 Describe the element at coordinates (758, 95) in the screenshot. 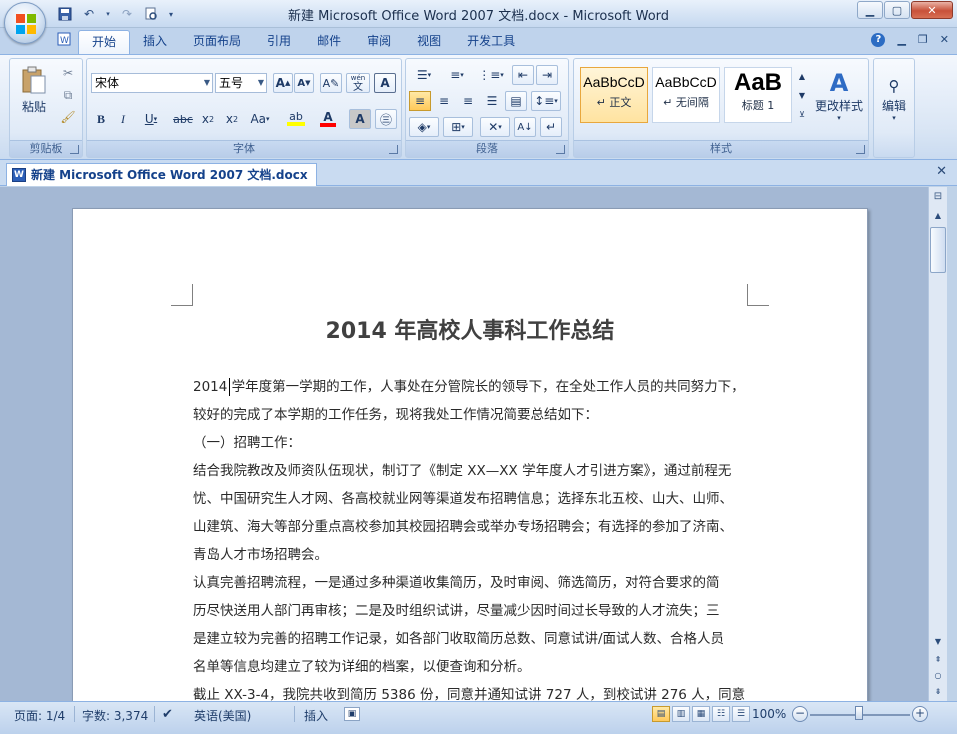

I see `style-heading-1: AaB 标题 1` at that location.